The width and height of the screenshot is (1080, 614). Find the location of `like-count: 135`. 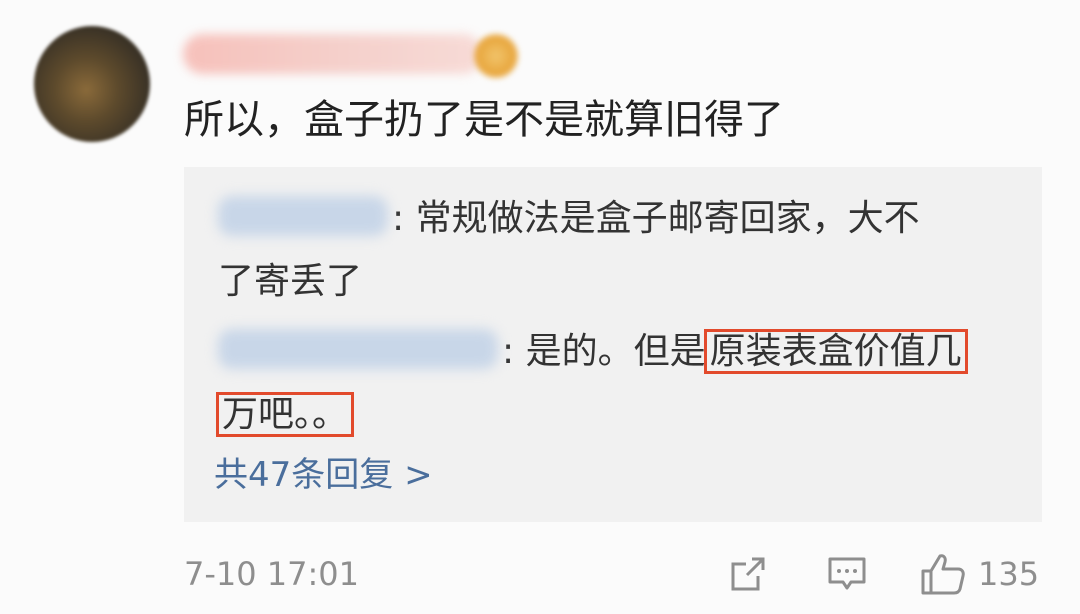

like-count: 135 is located at coordinates (1009, 574).